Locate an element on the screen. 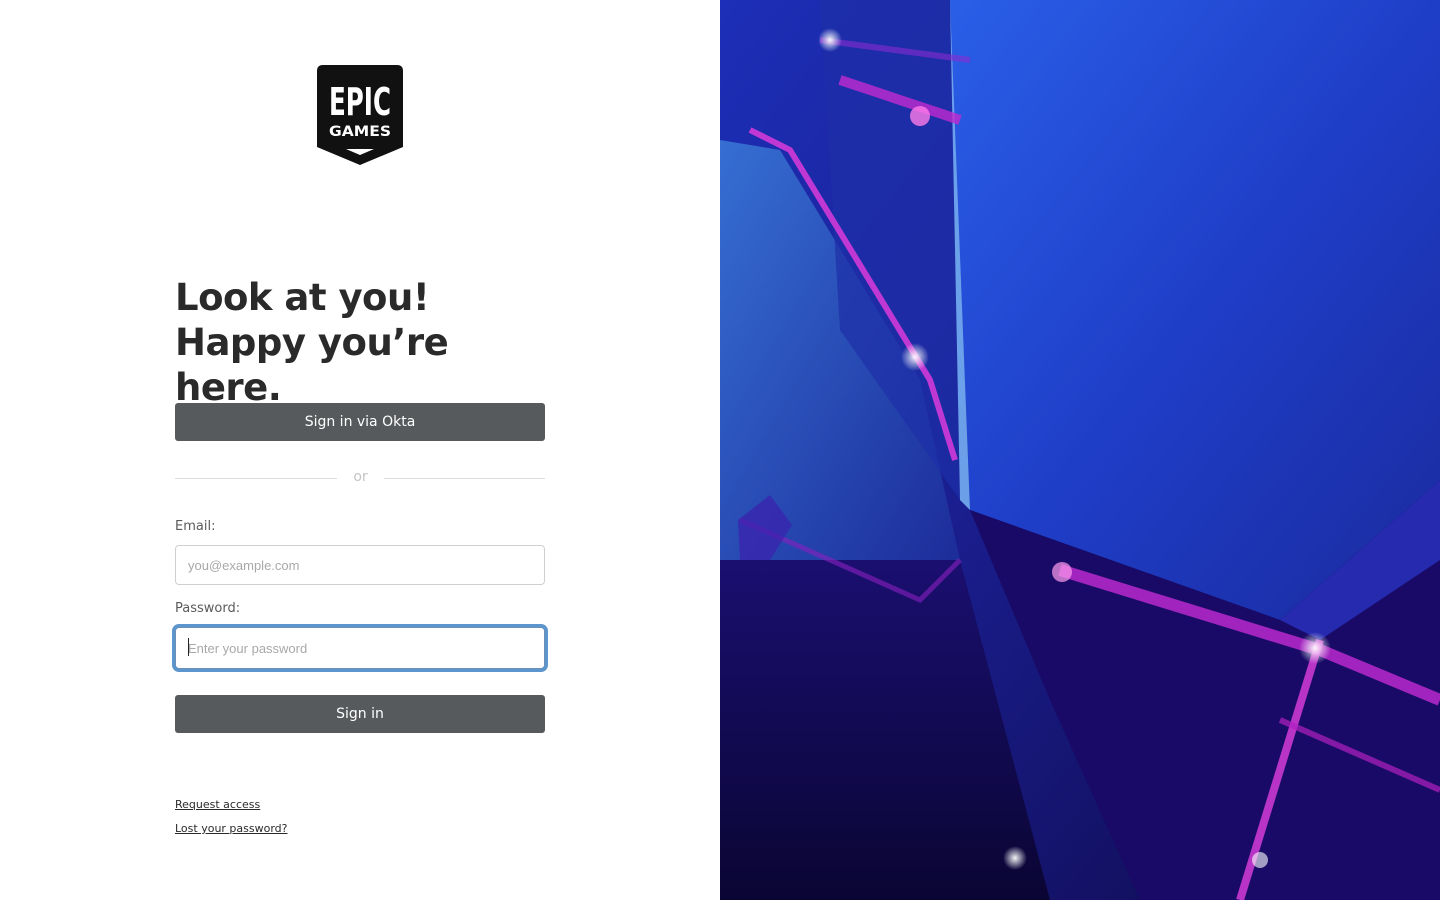 The height and width of the screenshot is (900, 1440). email-label: Email: is located at coordinates (195, 526).